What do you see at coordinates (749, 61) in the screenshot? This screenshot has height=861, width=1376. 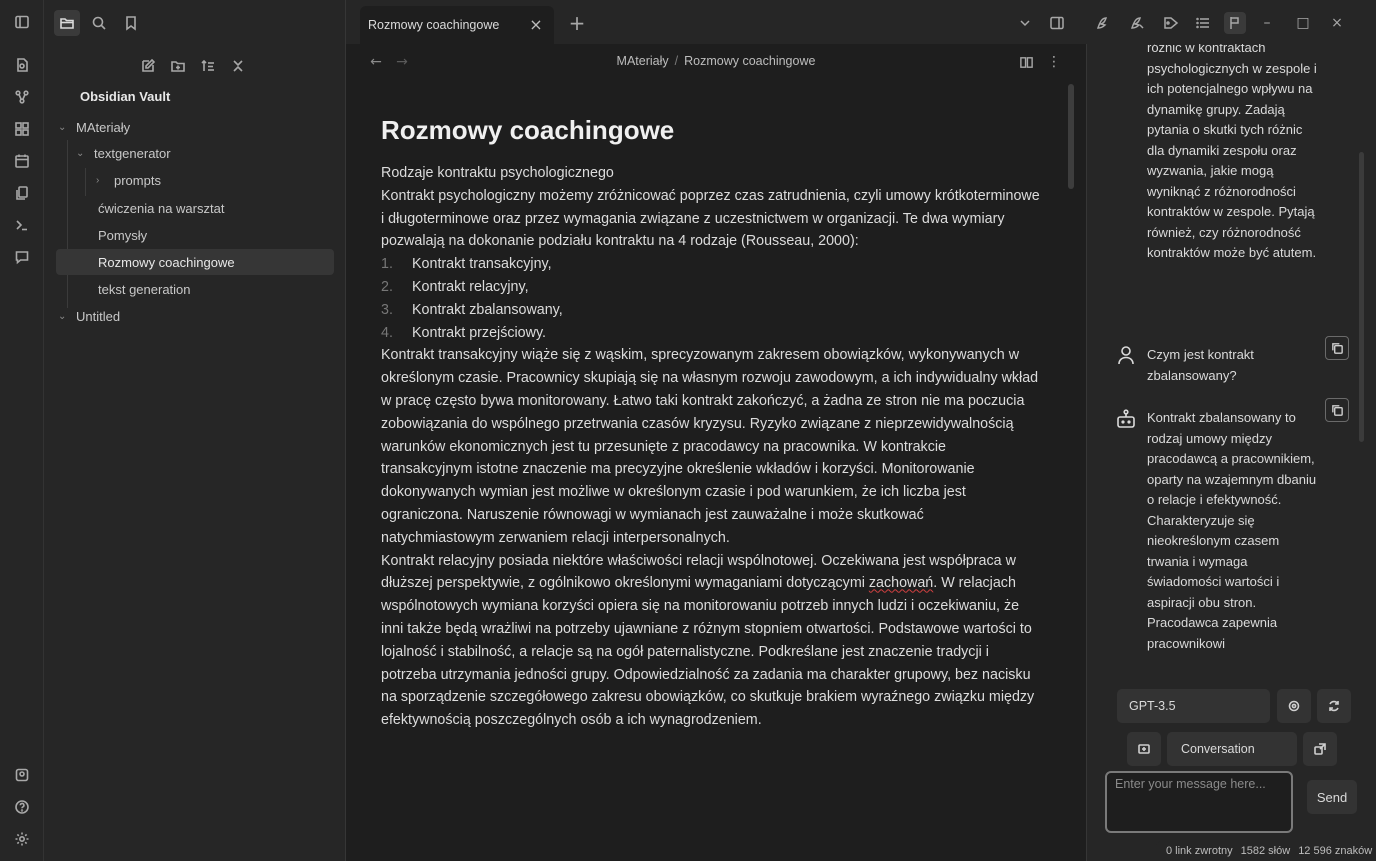 I see `breadcrumb-file: Rozmowy coachingowe` at bounding box center [749, 61].